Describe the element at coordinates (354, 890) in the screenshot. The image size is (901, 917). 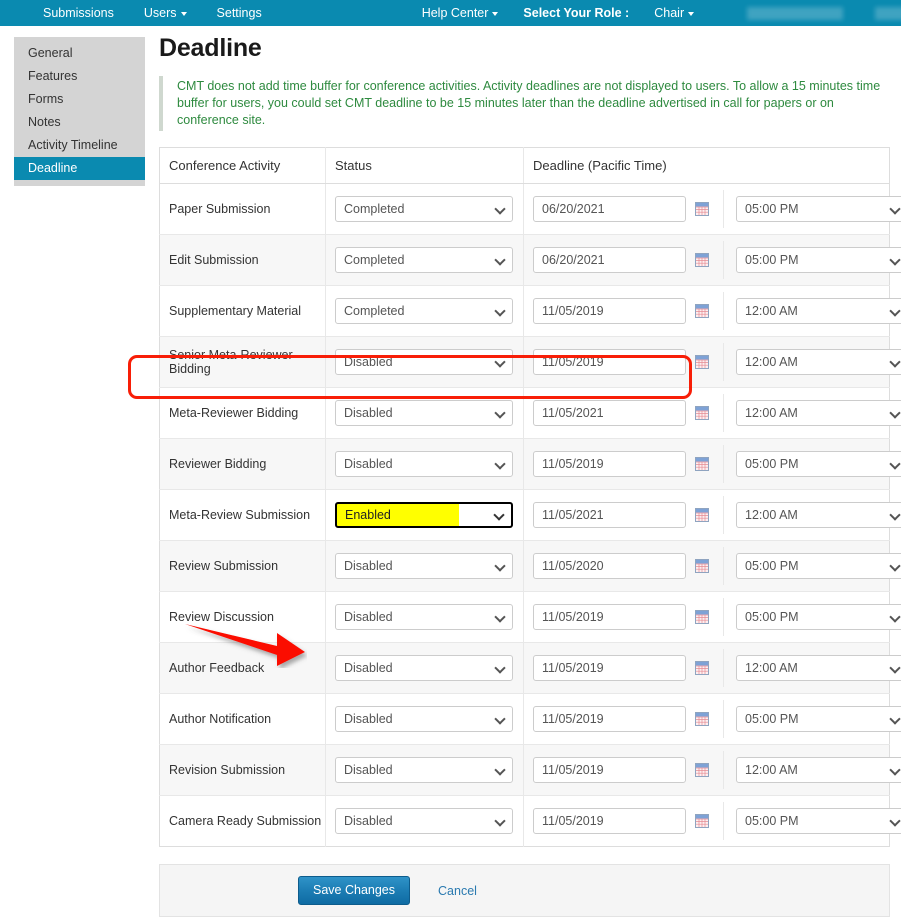
I see `save-changes-button: Save Changes` at that location.